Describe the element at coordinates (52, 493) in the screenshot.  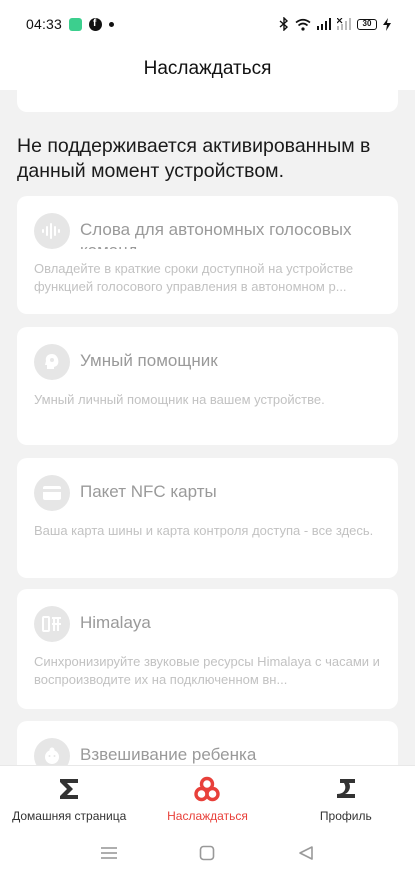
I see `nfc-card-icon` at that location.